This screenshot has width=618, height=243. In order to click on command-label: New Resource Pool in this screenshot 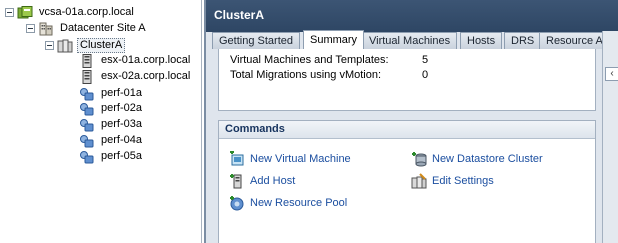, I will do `click(299, 203)`.